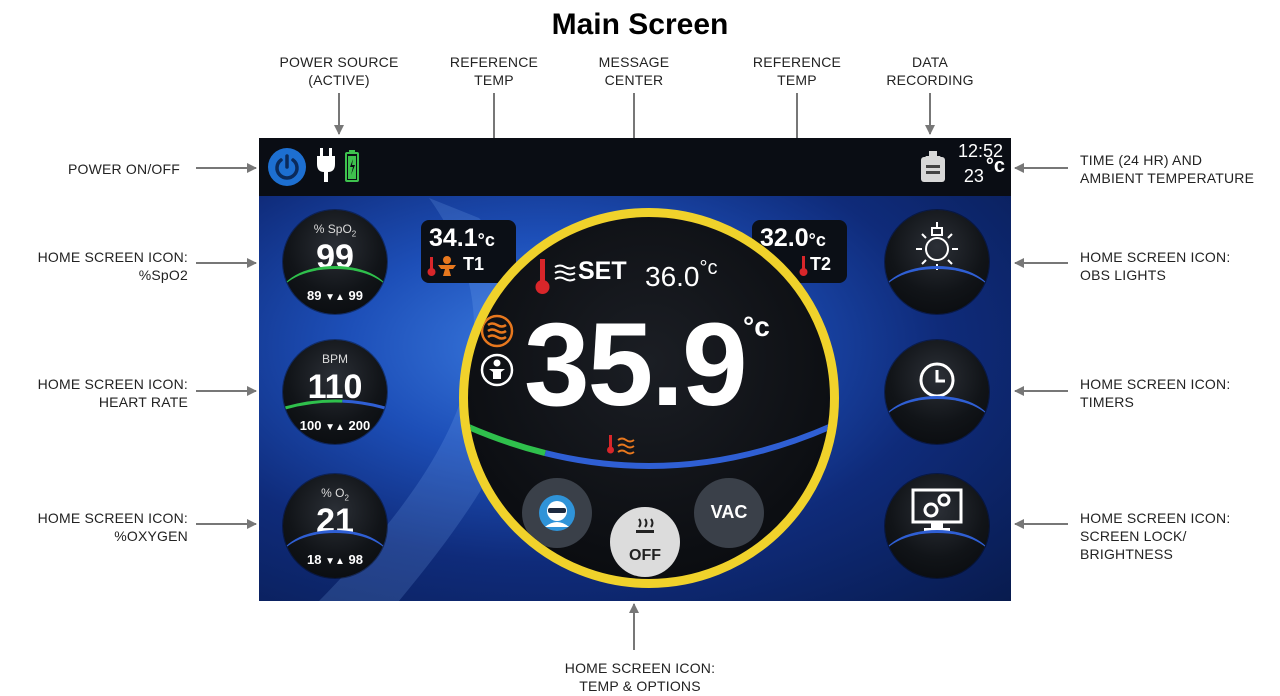  Describe the element at coordinates (937, 246) in the screenshot. I see `obs-light-icon` at that location.